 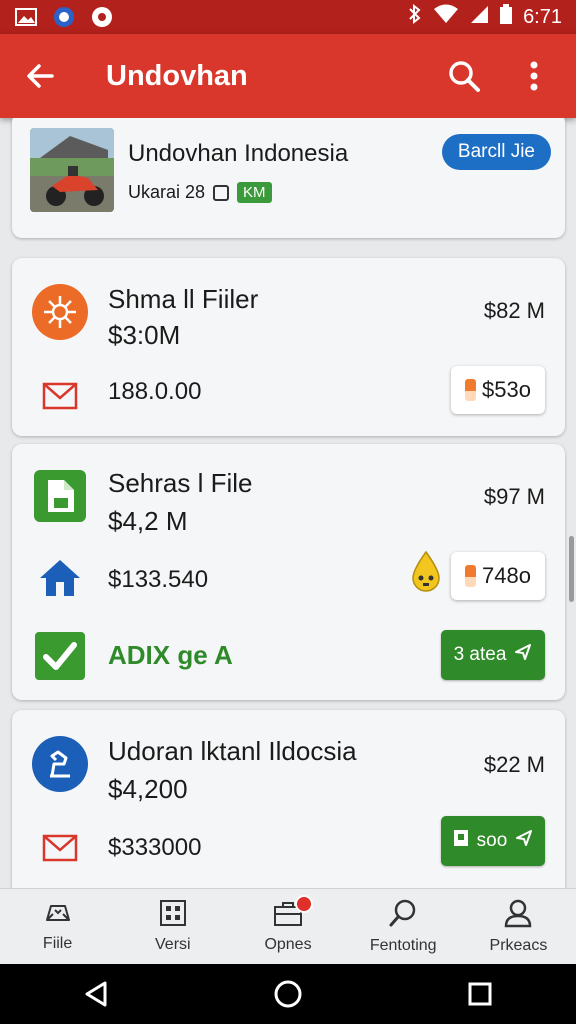 I want to click on header-card-subtitle: Ukarai 28, so click(x=167, y=192).